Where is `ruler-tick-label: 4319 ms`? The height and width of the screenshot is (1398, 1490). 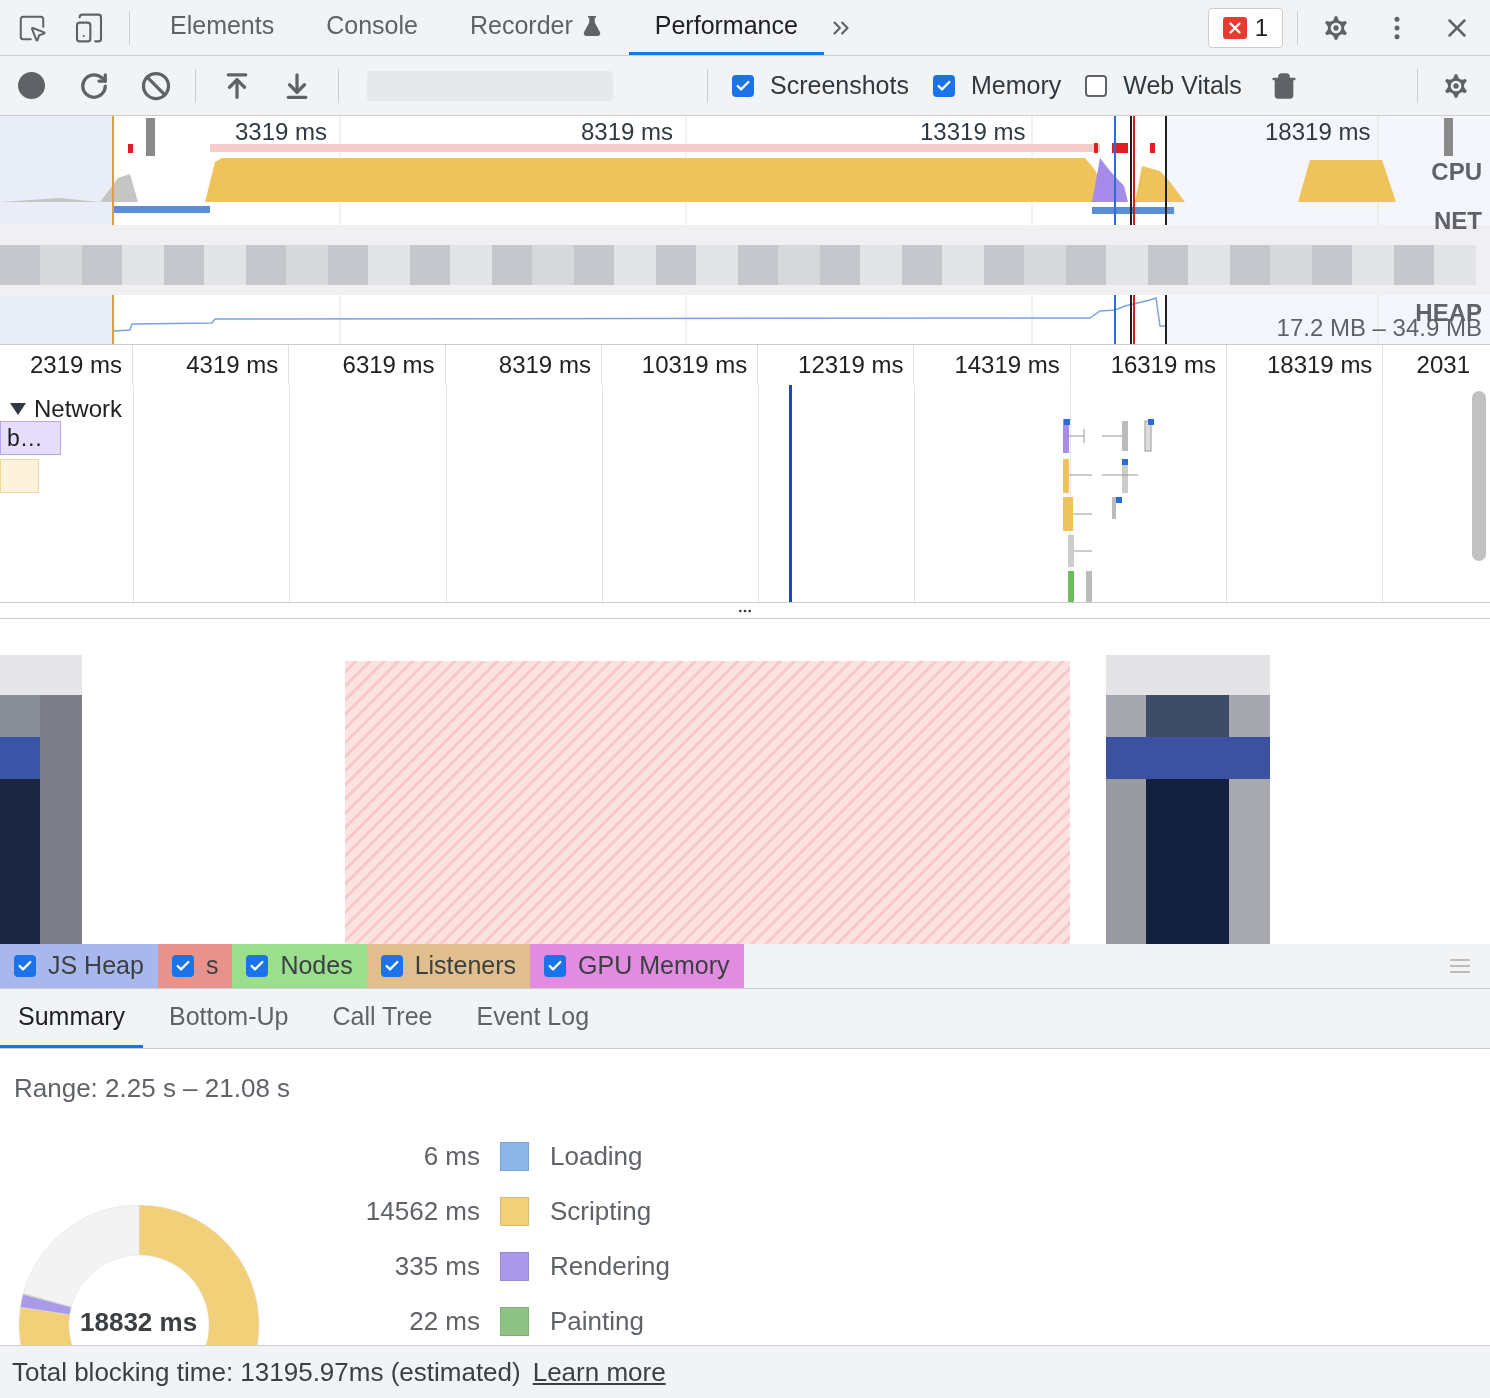 ruler-tick-label: 4319 ms is located at coordinates (232, 365).